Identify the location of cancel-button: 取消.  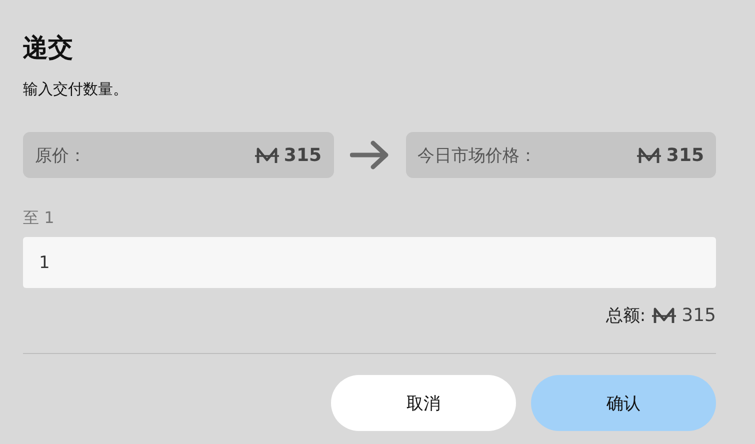
(423, 403).